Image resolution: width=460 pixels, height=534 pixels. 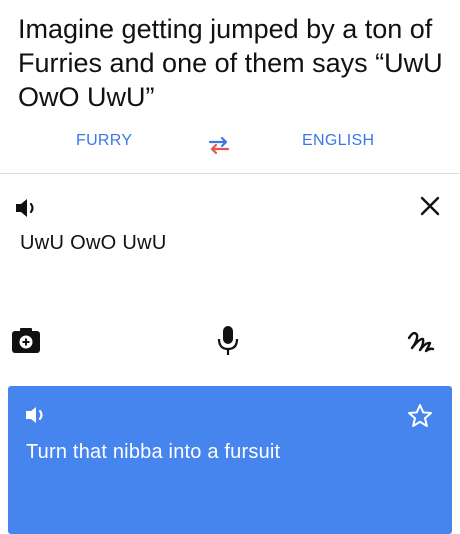 What do you see at coordinates (228, 341) in the screenshot?
I see `microphone-icon` at bounding box center [228, 341].